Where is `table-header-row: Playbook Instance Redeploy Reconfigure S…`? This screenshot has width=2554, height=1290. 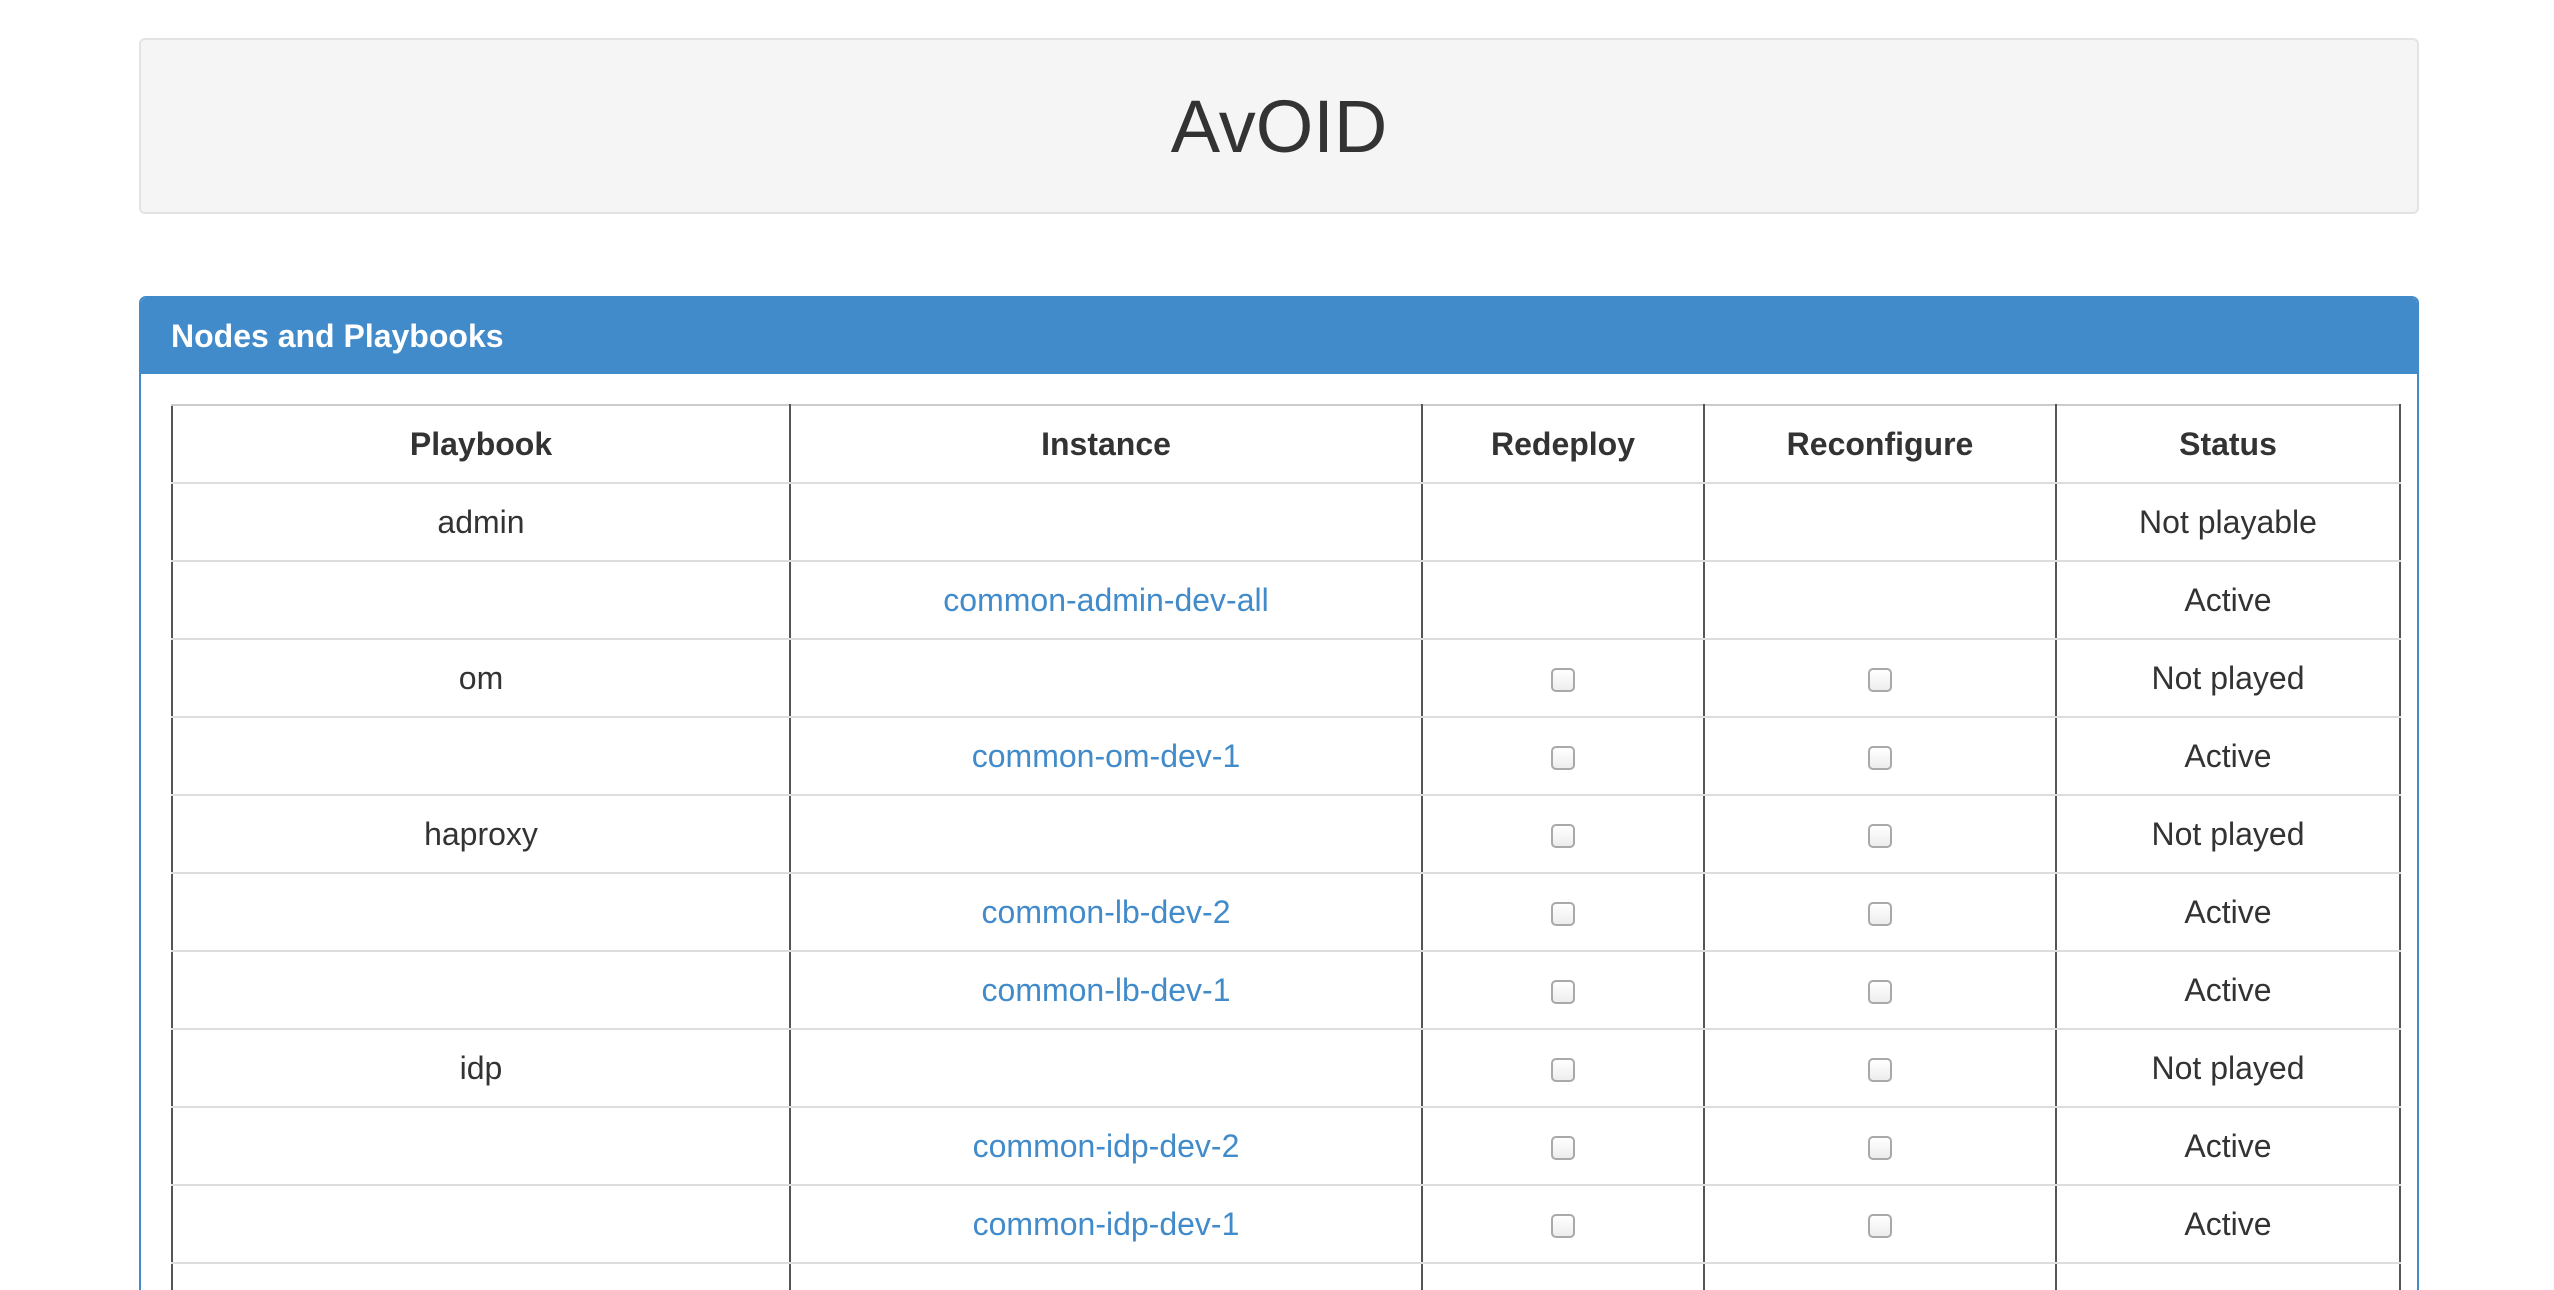
table-header-row: Playbook Instance Redeploy Reconfigure S… is located at coordinates (1286, 444).